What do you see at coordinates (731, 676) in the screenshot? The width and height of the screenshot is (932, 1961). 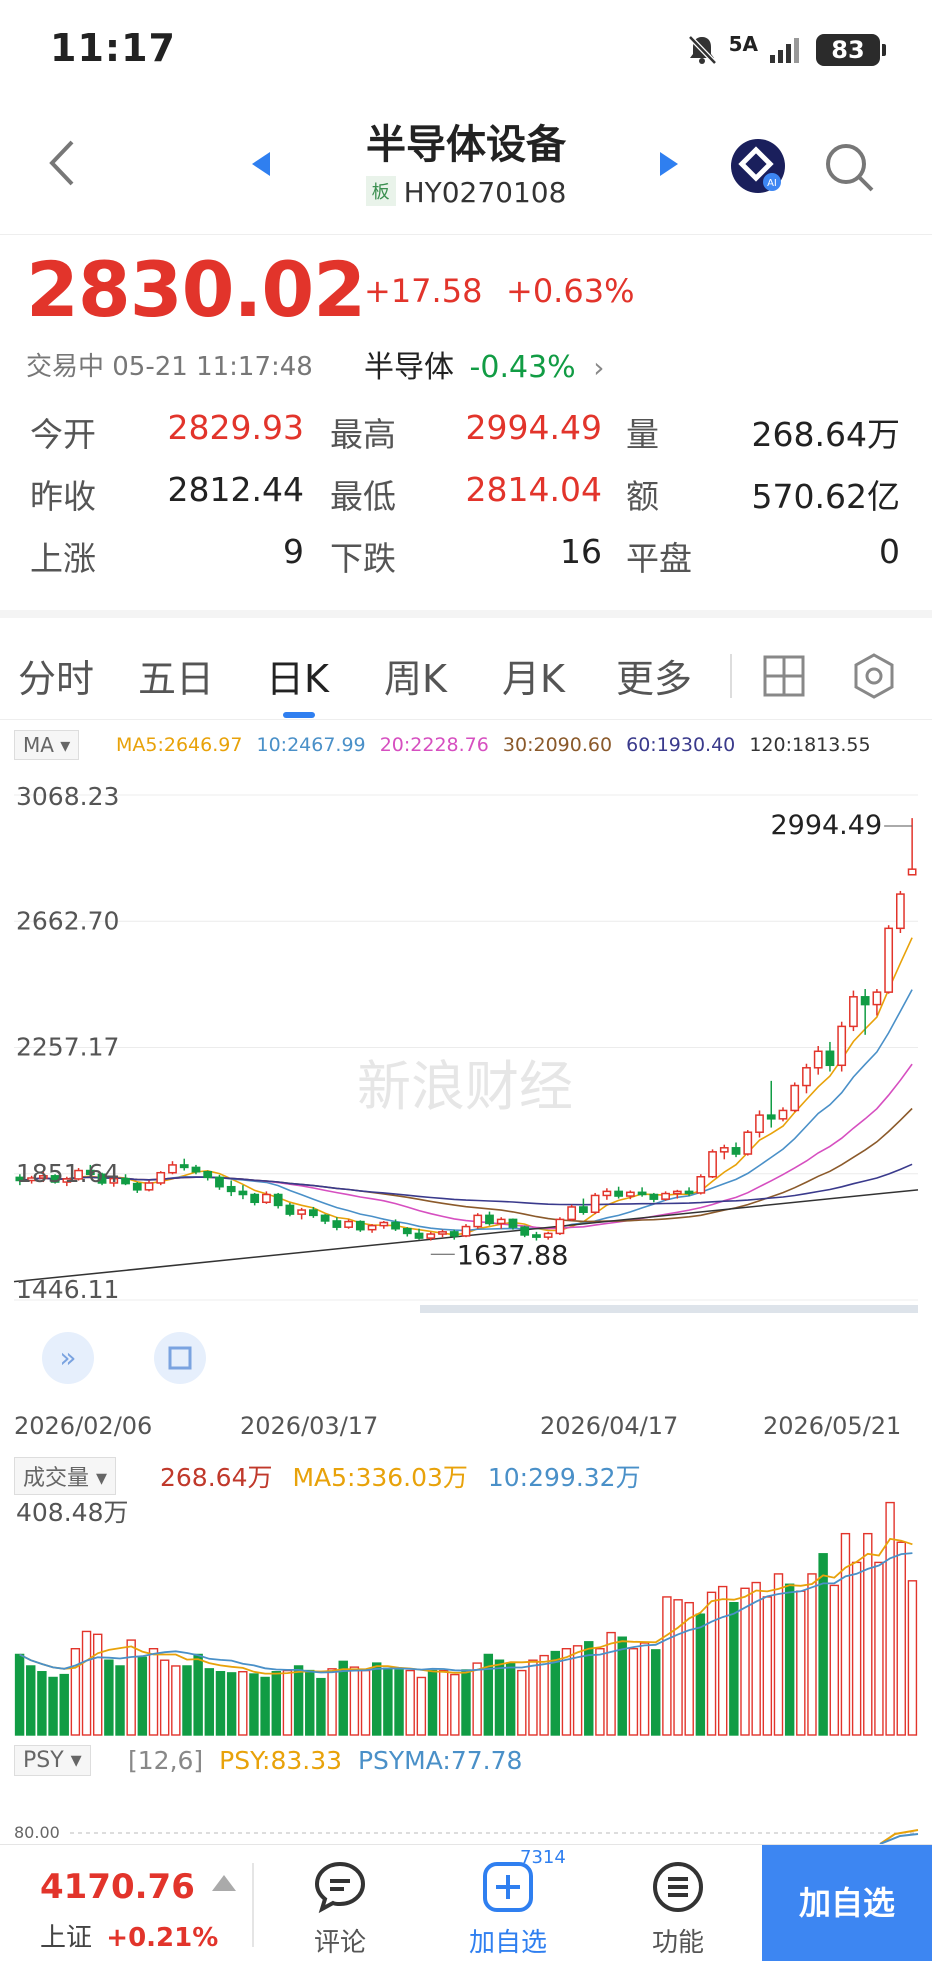 I see `tab-divider` at bounding box center [731, 676].